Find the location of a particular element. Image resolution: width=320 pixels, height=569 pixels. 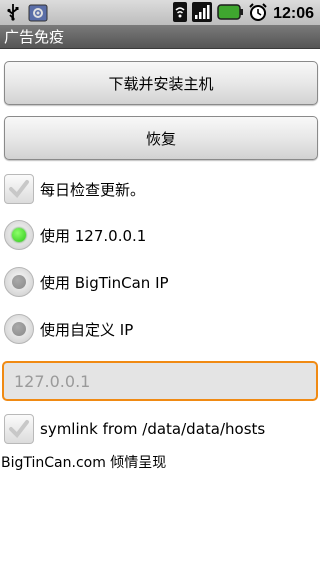

daily-check-label: 每日检查更新。 is located at coordinates (93, 189).